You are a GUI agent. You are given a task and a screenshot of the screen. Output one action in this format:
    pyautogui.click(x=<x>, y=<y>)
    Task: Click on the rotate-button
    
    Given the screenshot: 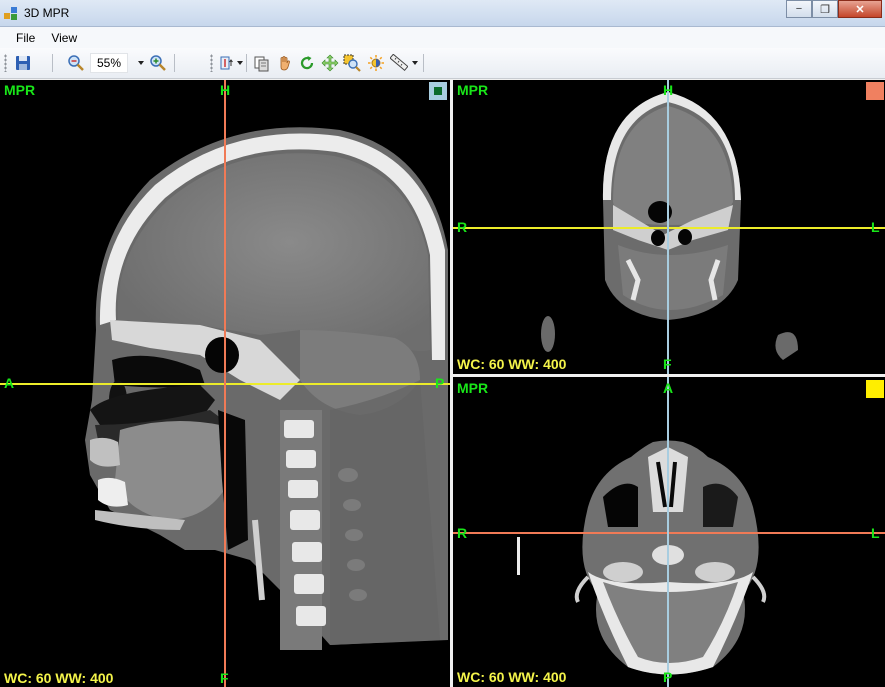 What is the action you would take?
    pyautogui.click(x=307, y=63)
    